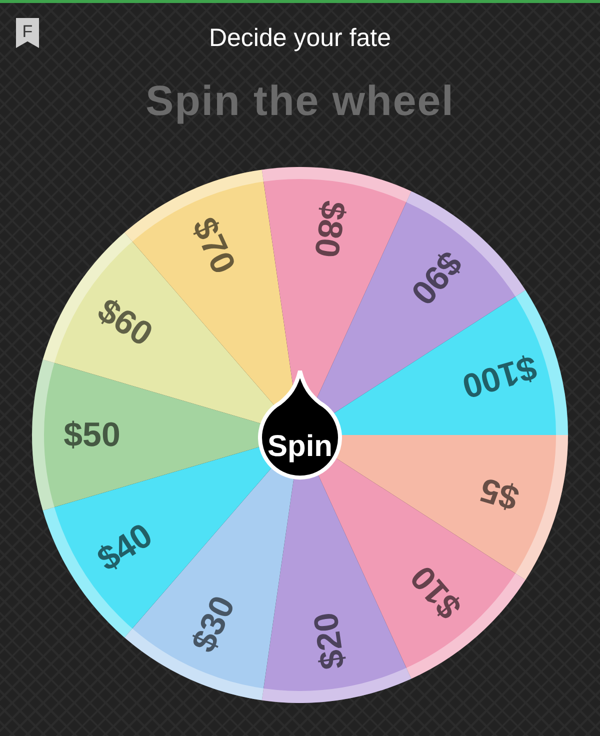 The height and width of the screenshot is (736, 600). What do you see at coordinates (213, 624) in the screenshot?
I see `segment-label: $30` at bounding box center [213, 624].